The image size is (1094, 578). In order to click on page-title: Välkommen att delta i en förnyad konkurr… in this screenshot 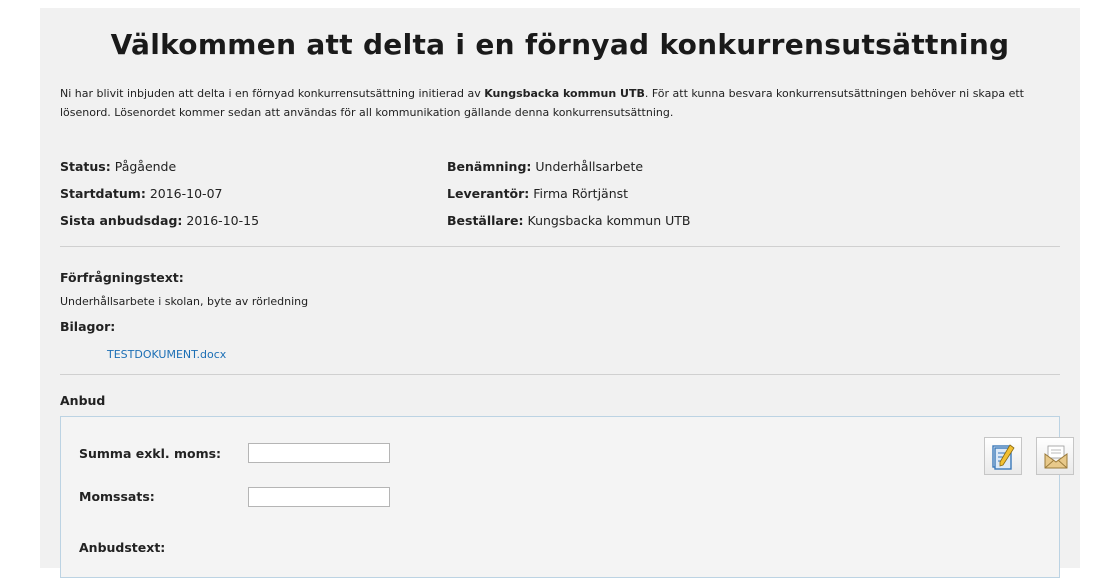, I will do `click(560, 44)`.